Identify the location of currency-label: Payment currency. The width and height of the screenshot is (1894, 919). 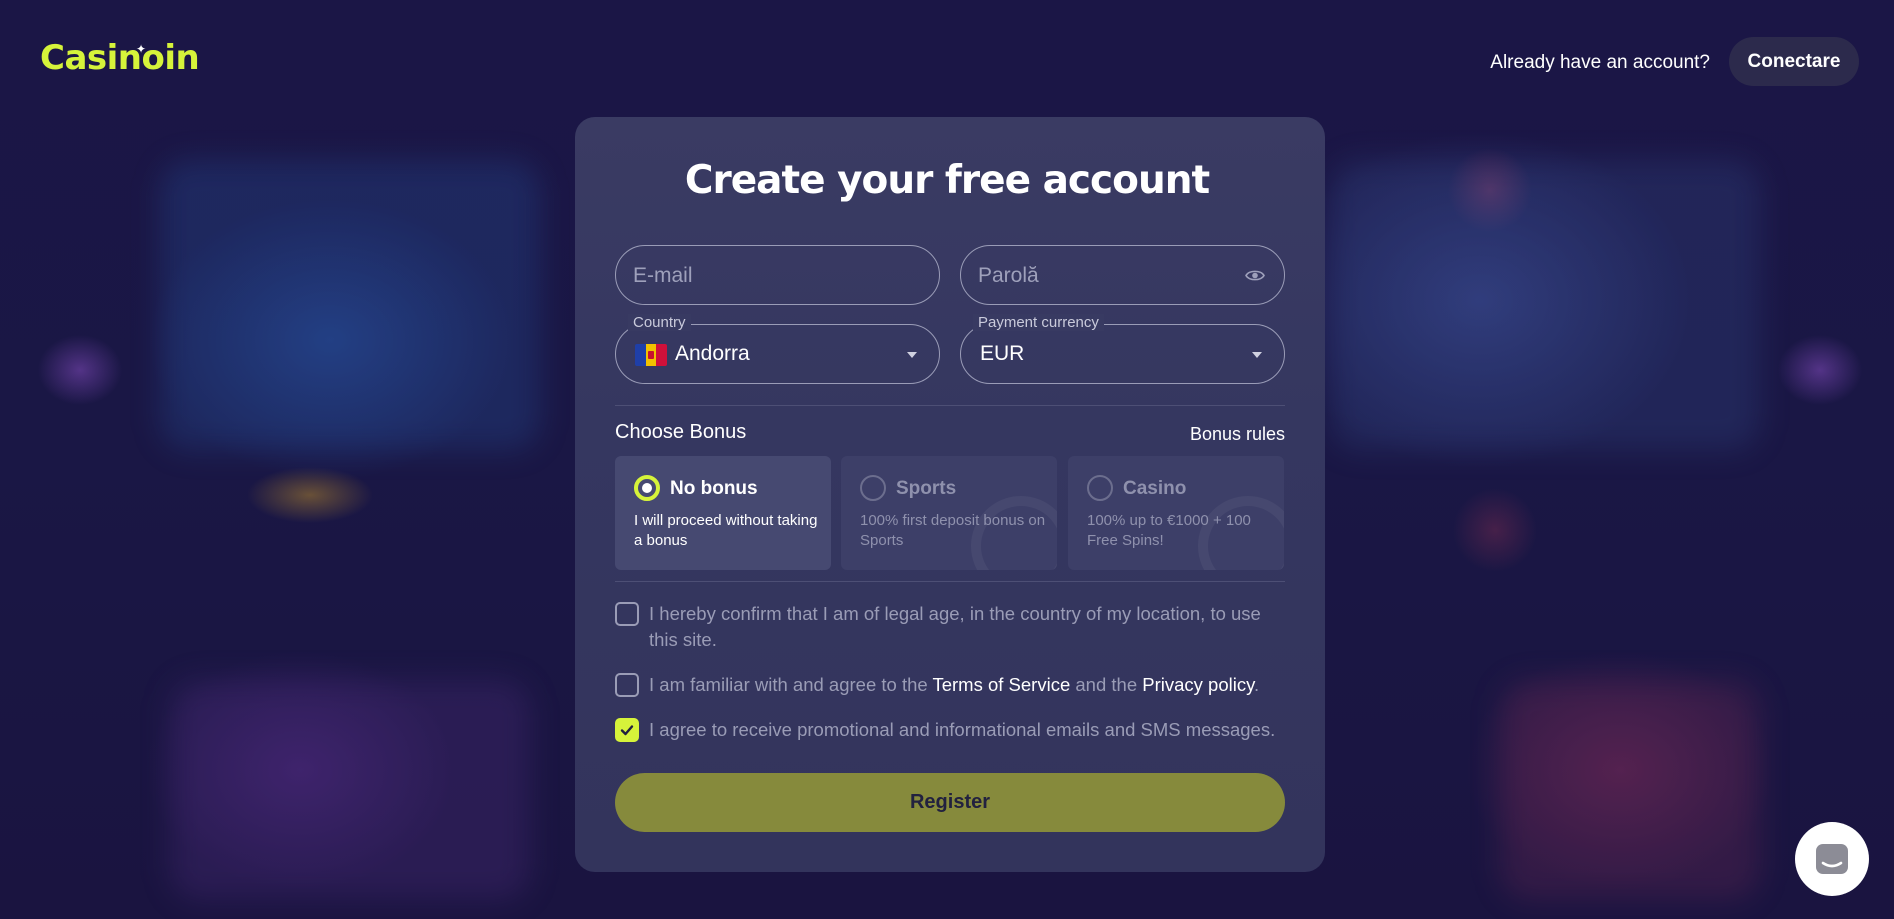
(1038, 322).